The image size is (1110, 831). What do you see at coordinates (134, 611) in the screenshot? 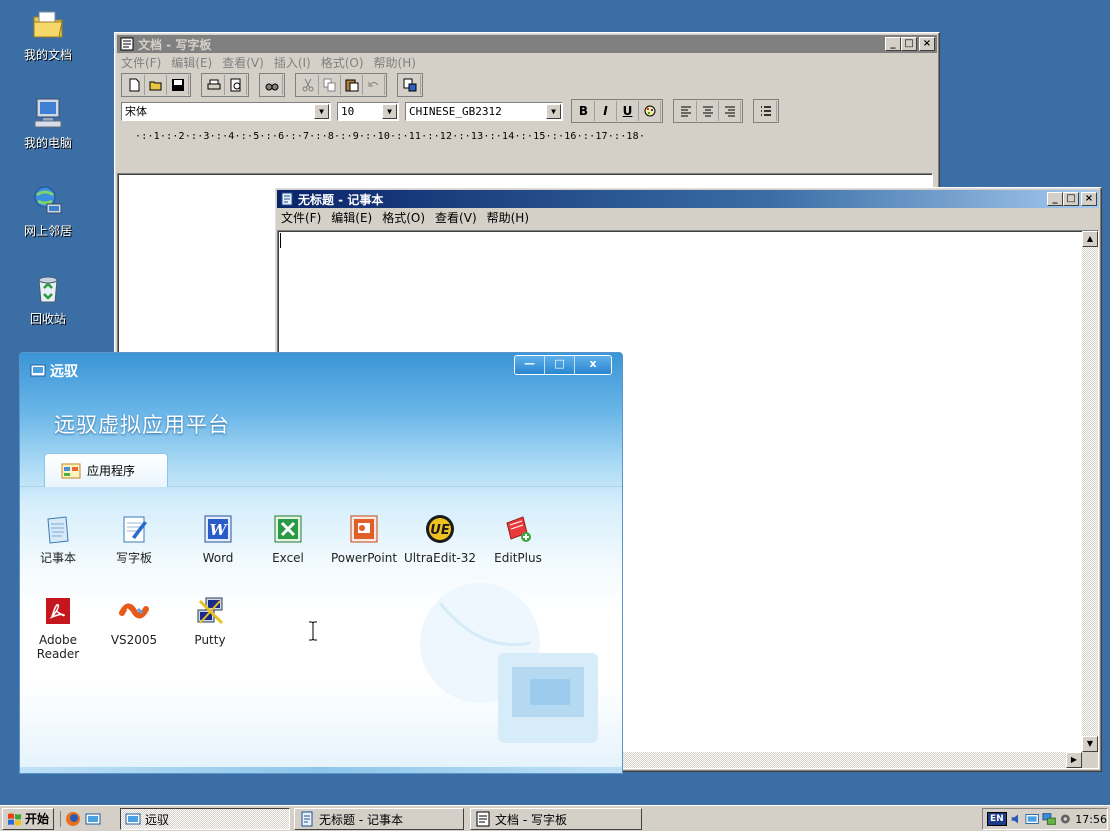
I see `vs2005-icon` at bounding box center [134, 611].